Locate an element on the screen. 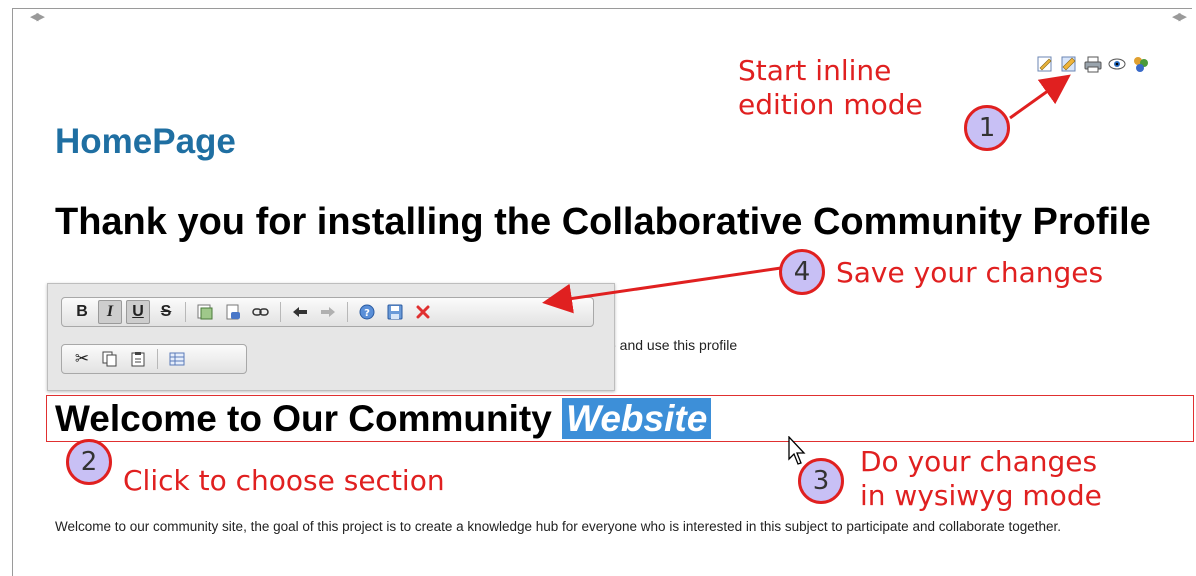 The image size is (1196, 576). arrow-to-inline-edit is located at coordinates (1040, 97).